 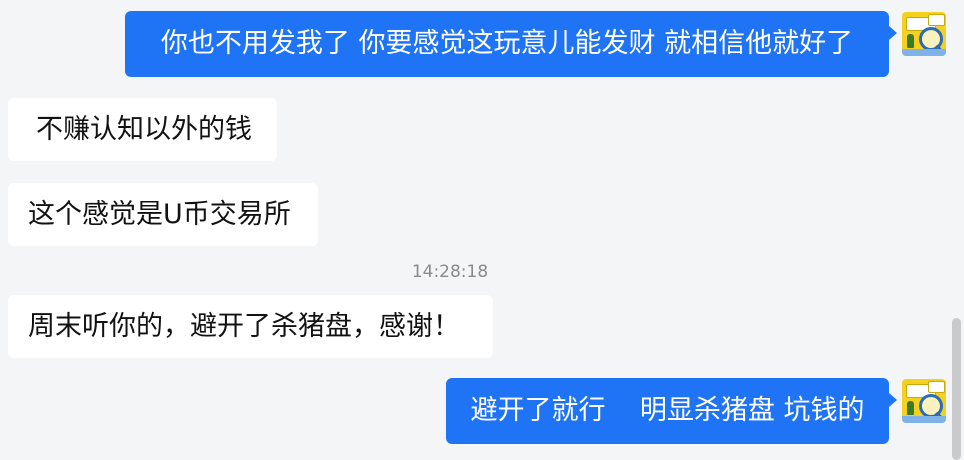 I want to click on message-text: 不赚认知以外的钱, so click(x=144, y=129).